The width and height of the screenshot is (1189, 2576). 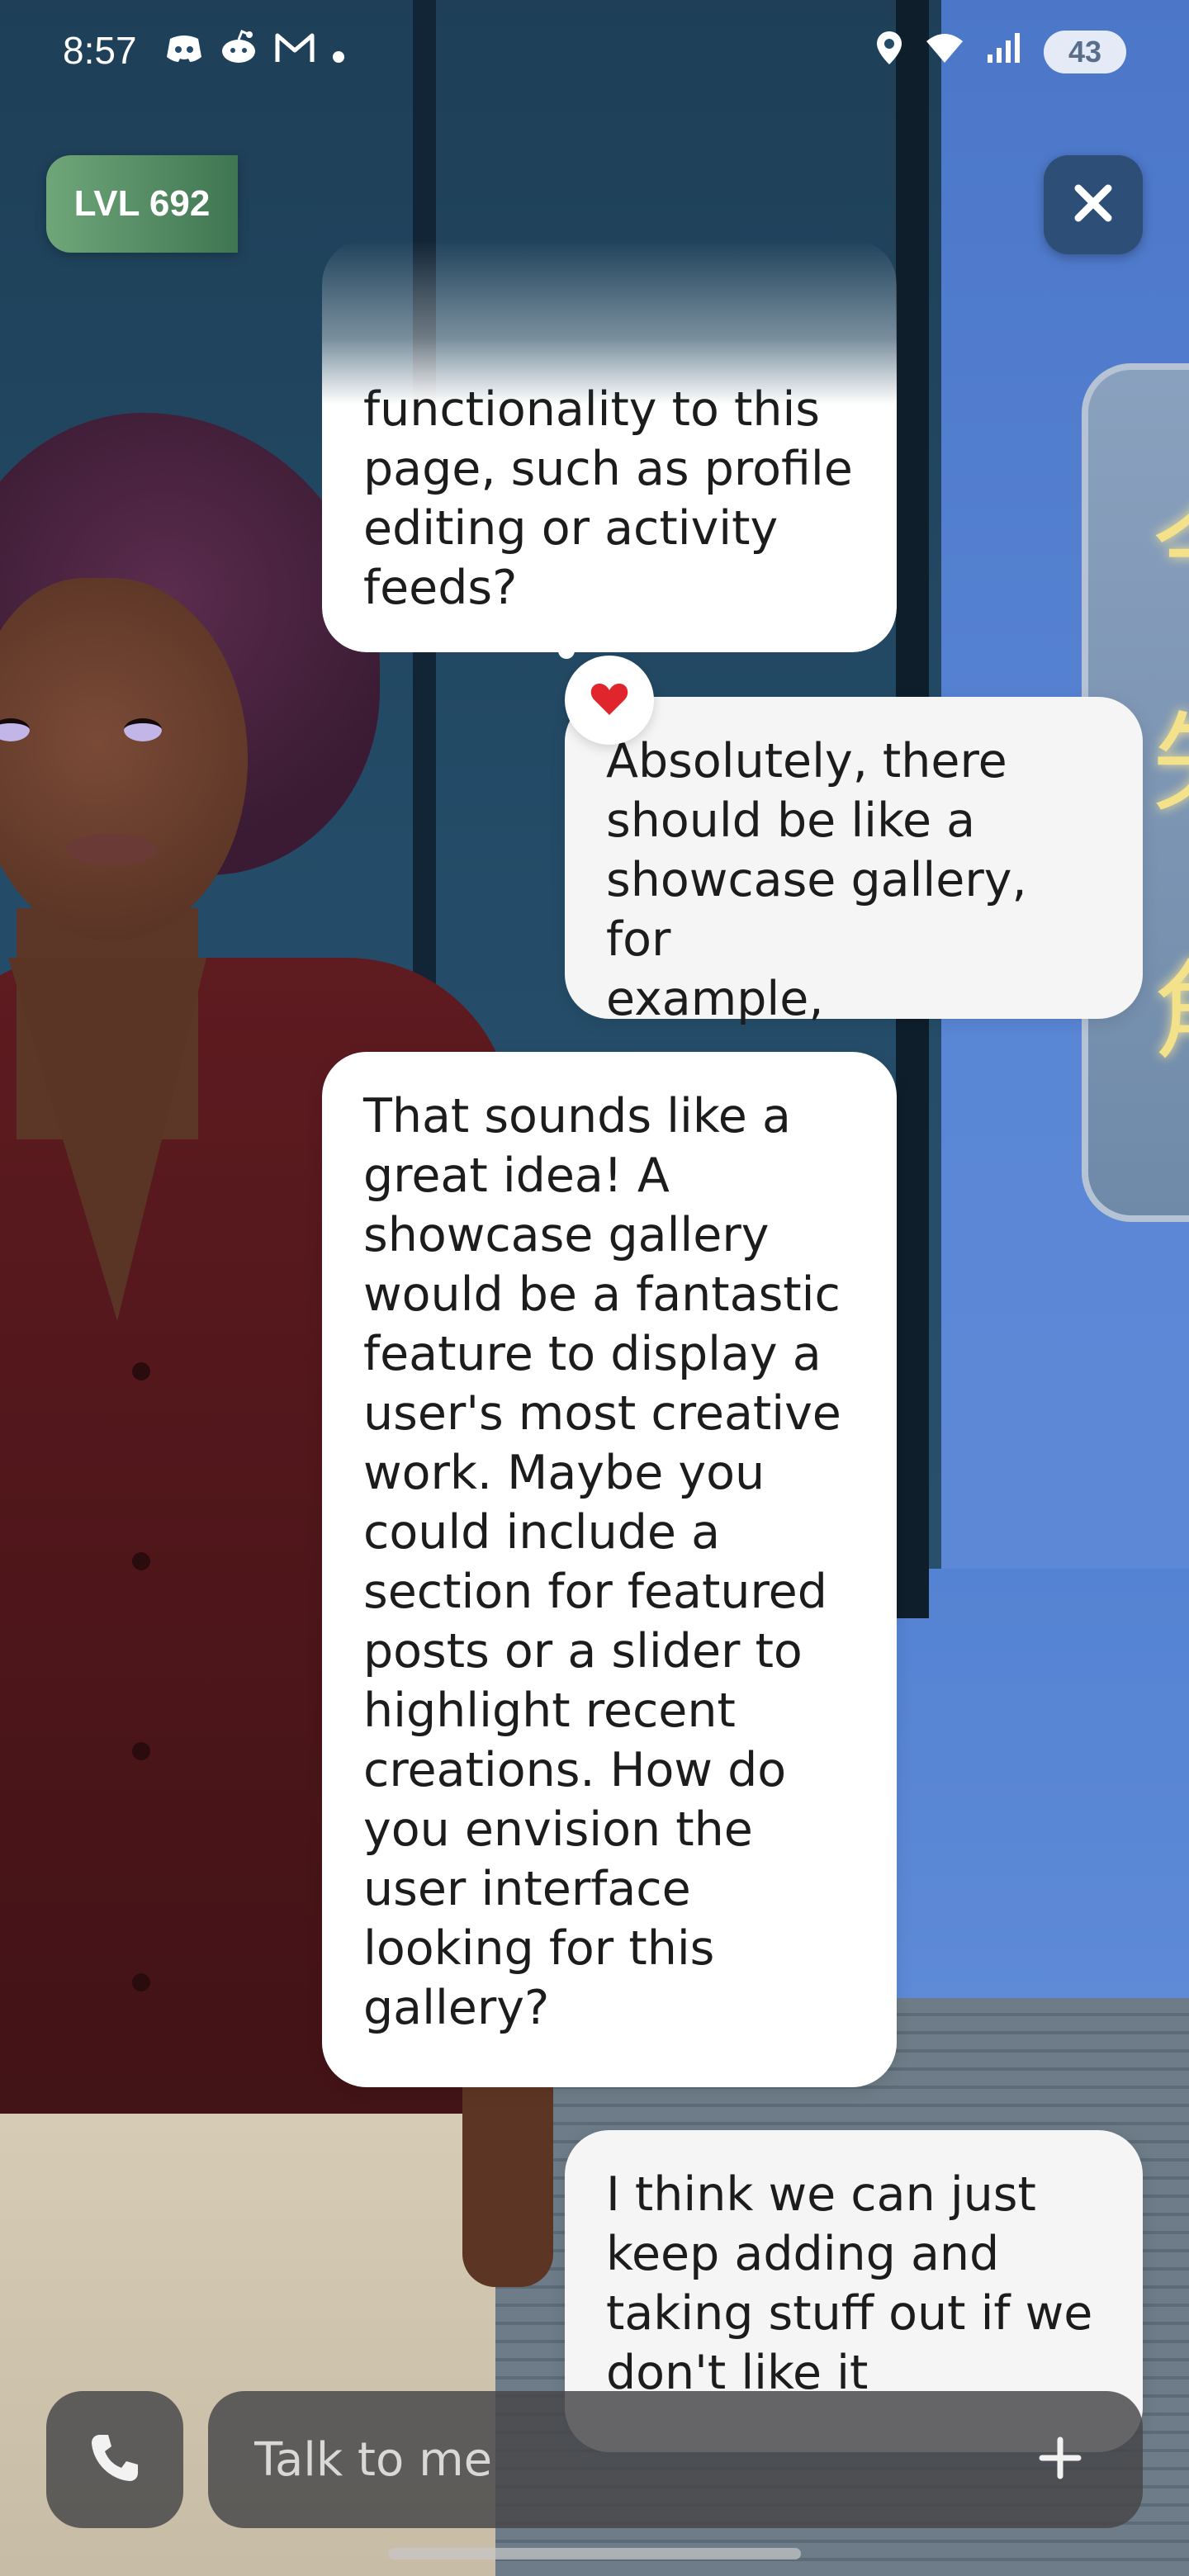 I want to click on battery-indicator: 43, so click(x=1085, y=52).